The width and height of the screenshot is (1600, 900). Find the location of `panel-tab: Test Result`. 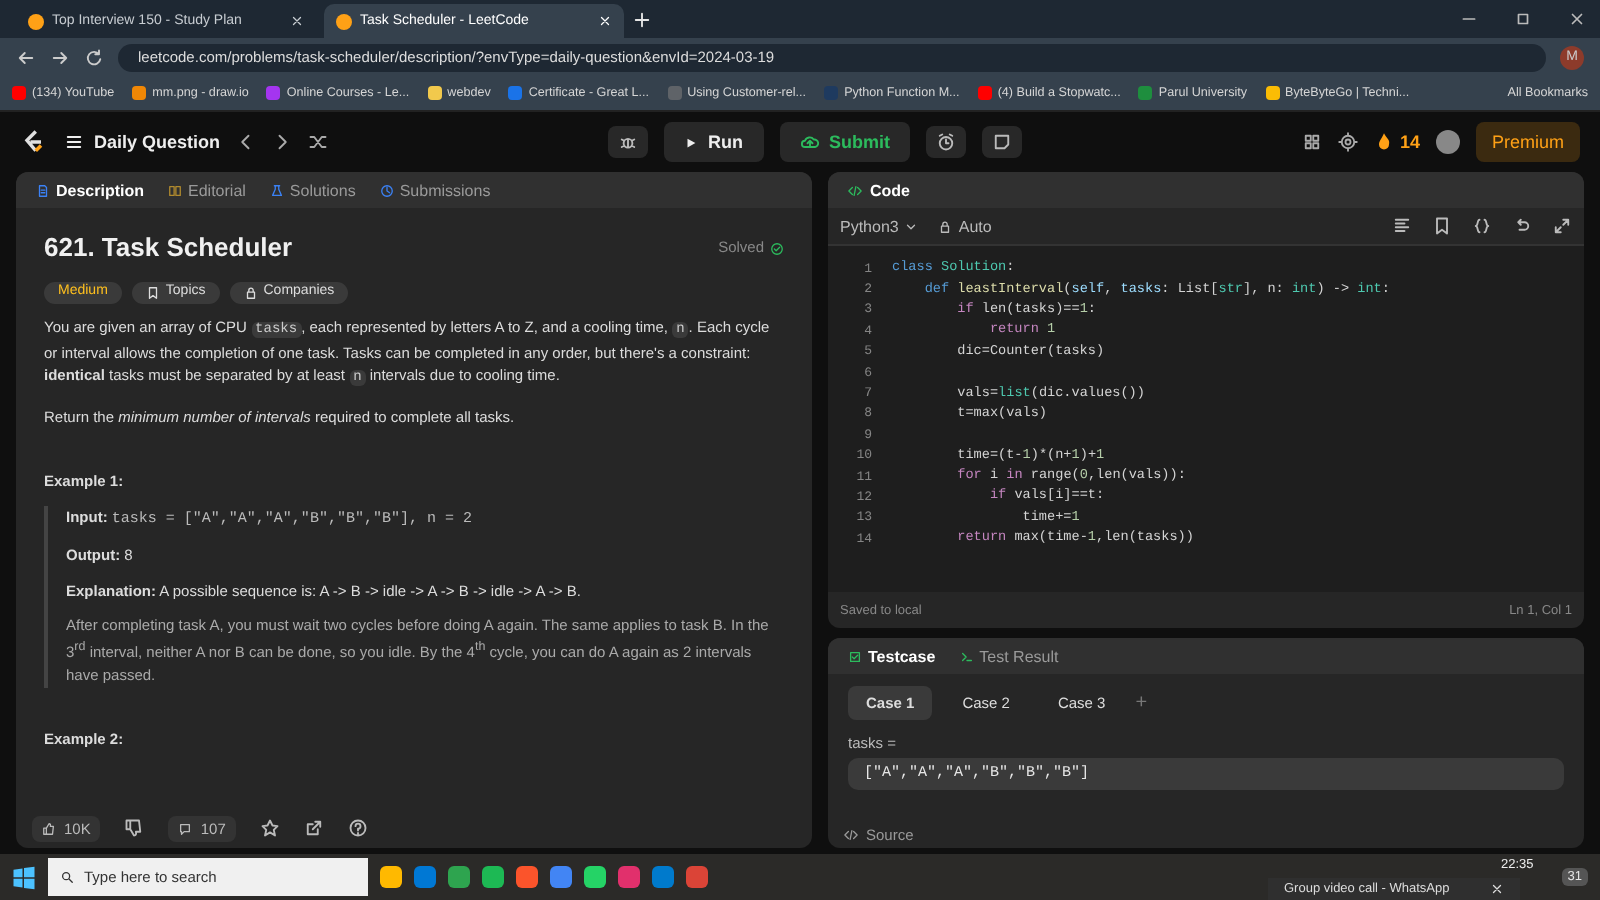

panel-tab: Test Result is located at coordinates (1009, 656).